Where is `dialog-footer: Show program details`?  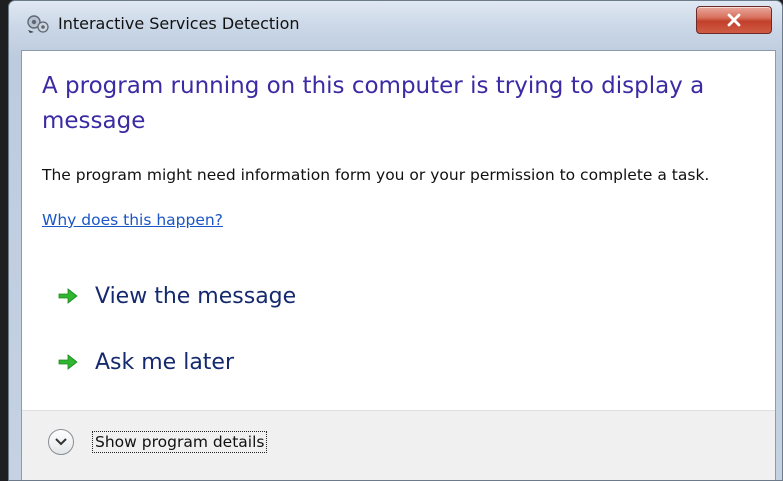
dialog-footer: Show program details is located at coordinates (398, 445).